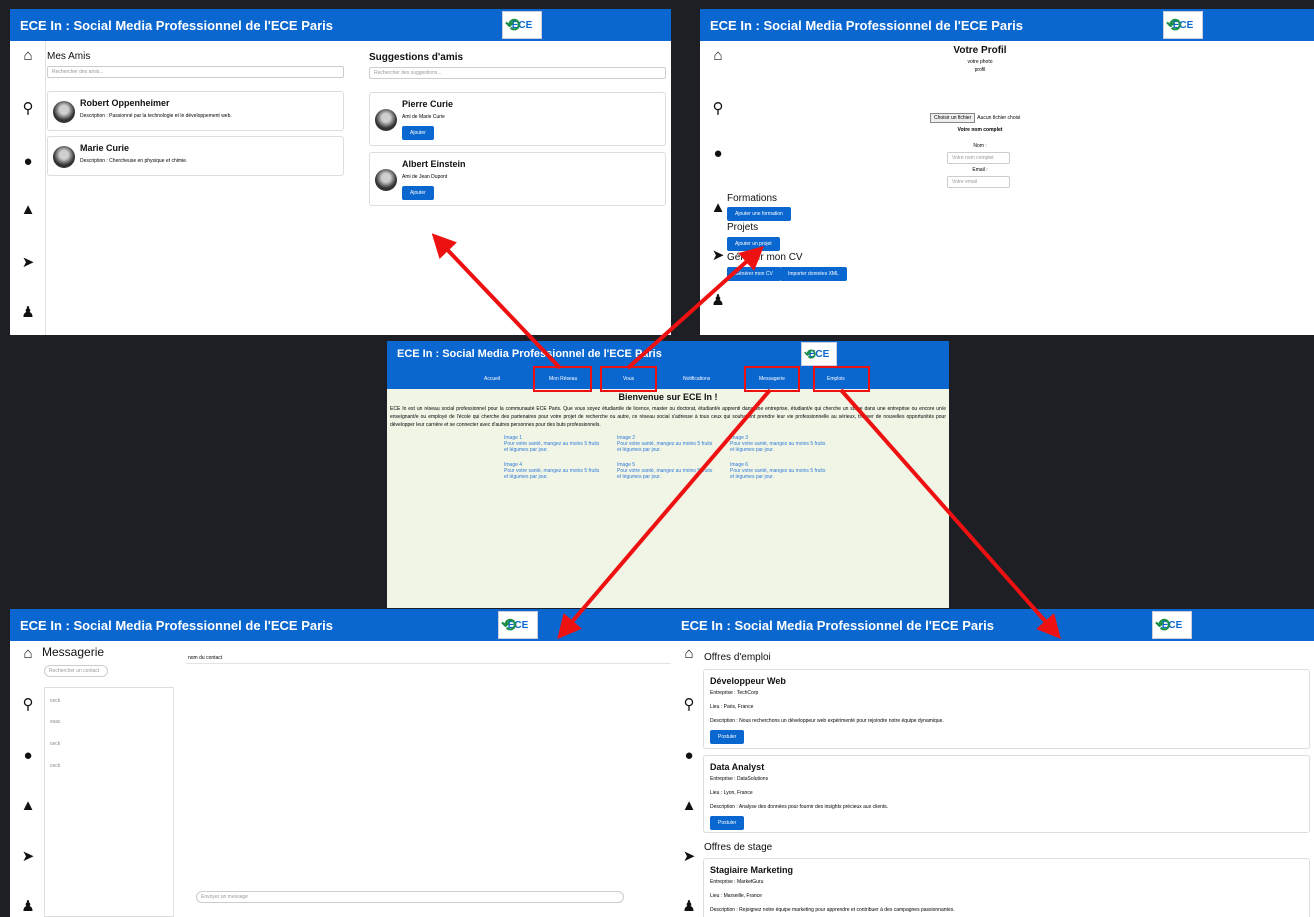 This screenshot has width=1314, height=917. I want to click on arrow-to-friends, so click(496, 301).